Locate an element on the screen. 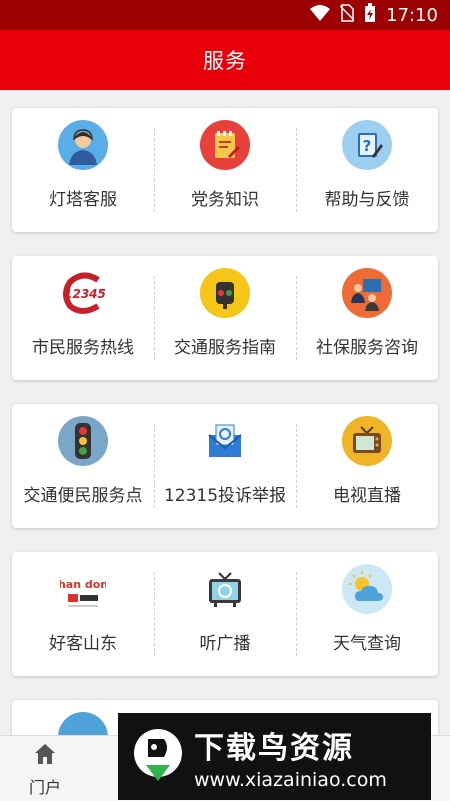  service-card: Shan dong 好客山东 听广播 is located at coordinates (225, 614).